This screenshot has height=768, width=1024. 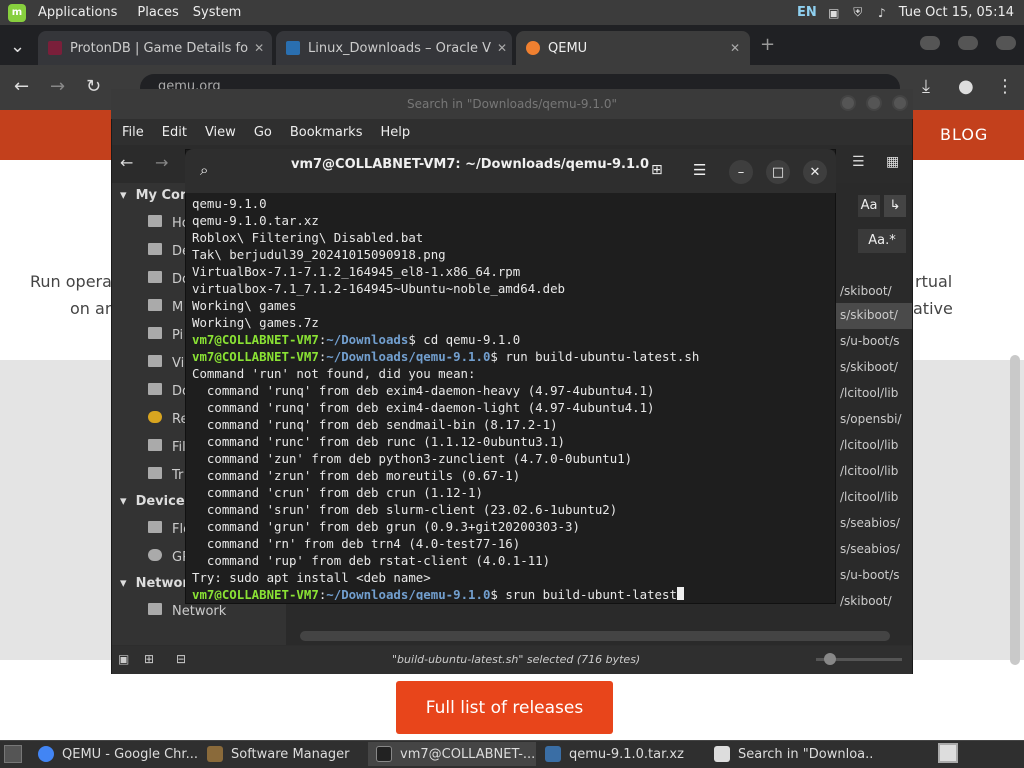 What do you see at coordinates (181, 659) in the screenshot?
I see `hide-sidebar-icon: ⊟` at bounding box center [181, 659].